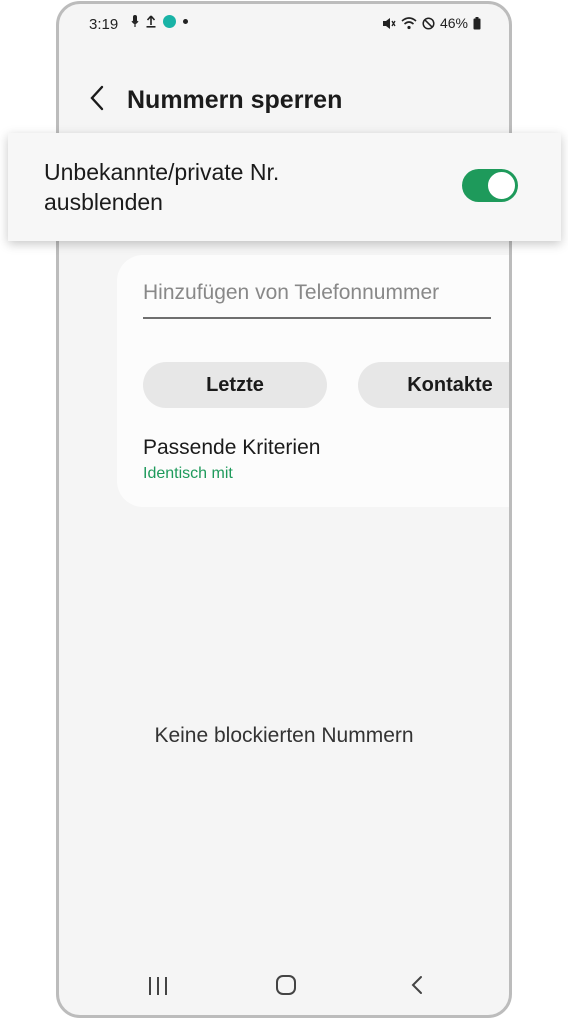  Describe the element at coordinates (98, 98) in the screenshot. I see `back-arrow-icon` at that location.